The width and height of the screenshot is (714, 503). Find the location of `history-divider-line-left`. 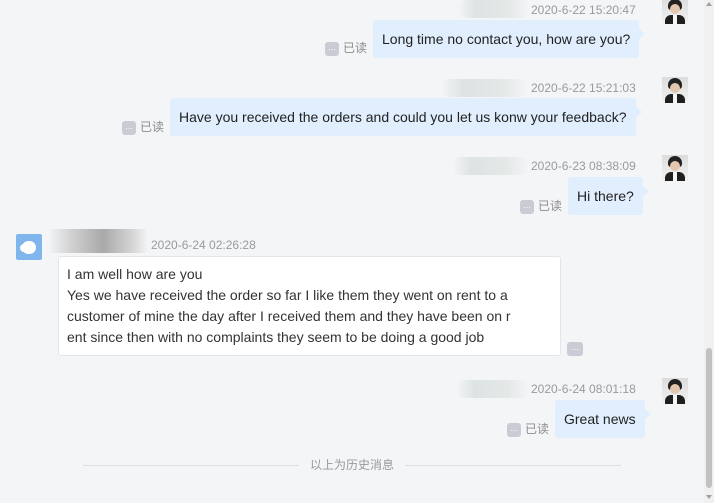

history-divider-line-left is located at coordinates (191, 465).